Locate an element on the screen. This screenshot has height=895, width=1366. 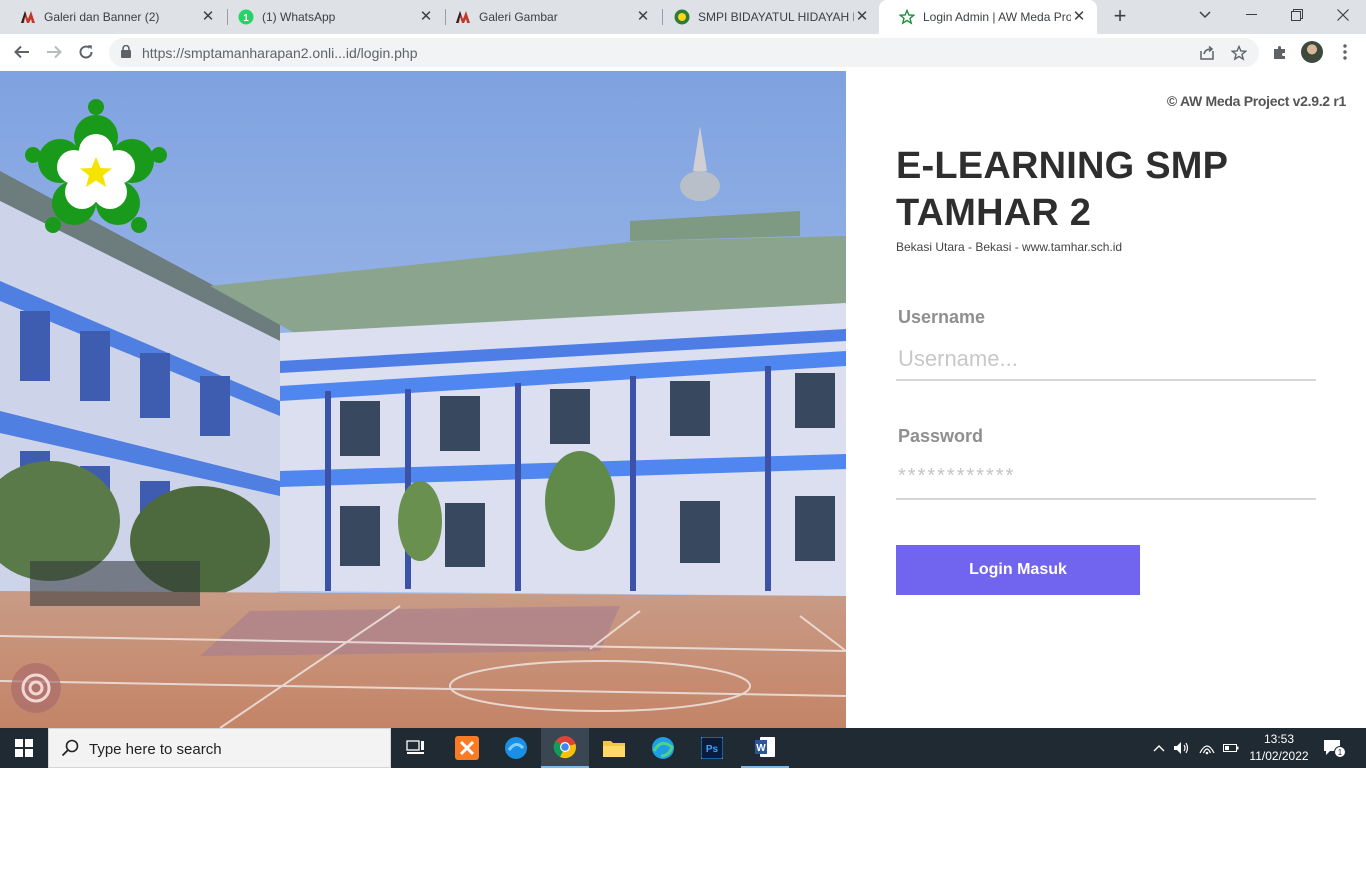
minimize-button is located at coordinates (1251, 15).